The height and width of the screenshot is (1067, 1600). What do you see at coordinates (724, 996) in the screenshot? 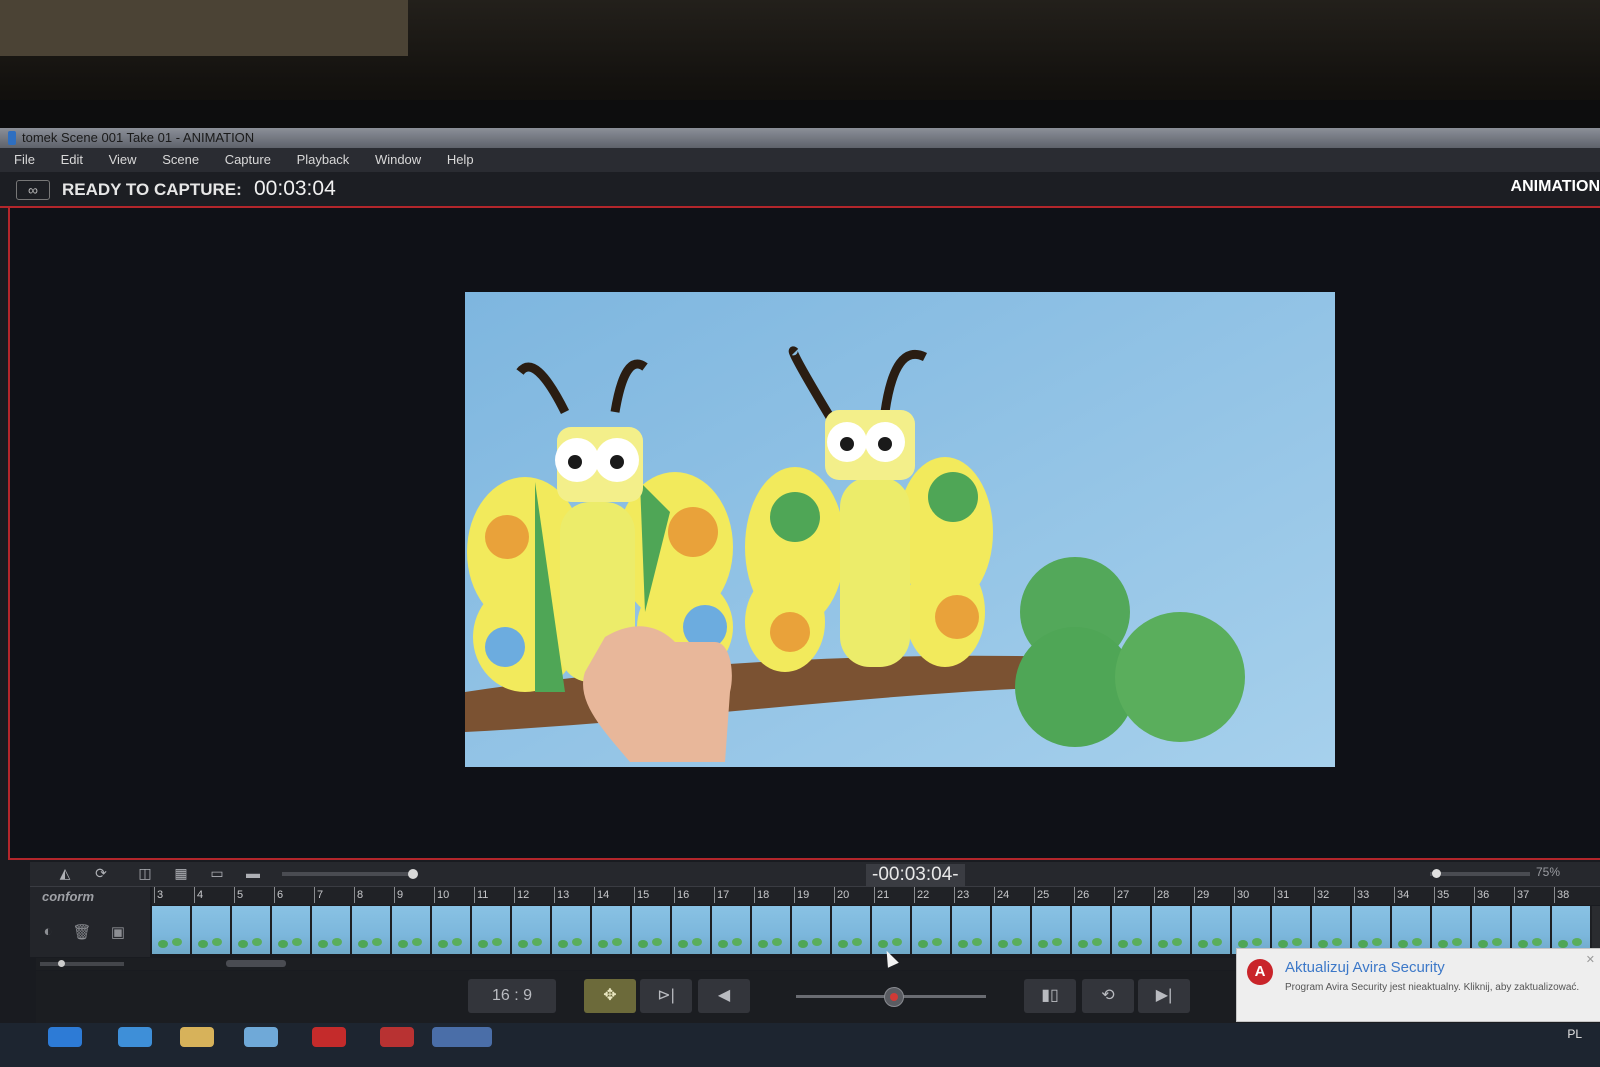
I see `previous-frame-icon: ◀` at bounding box center [724, 996].